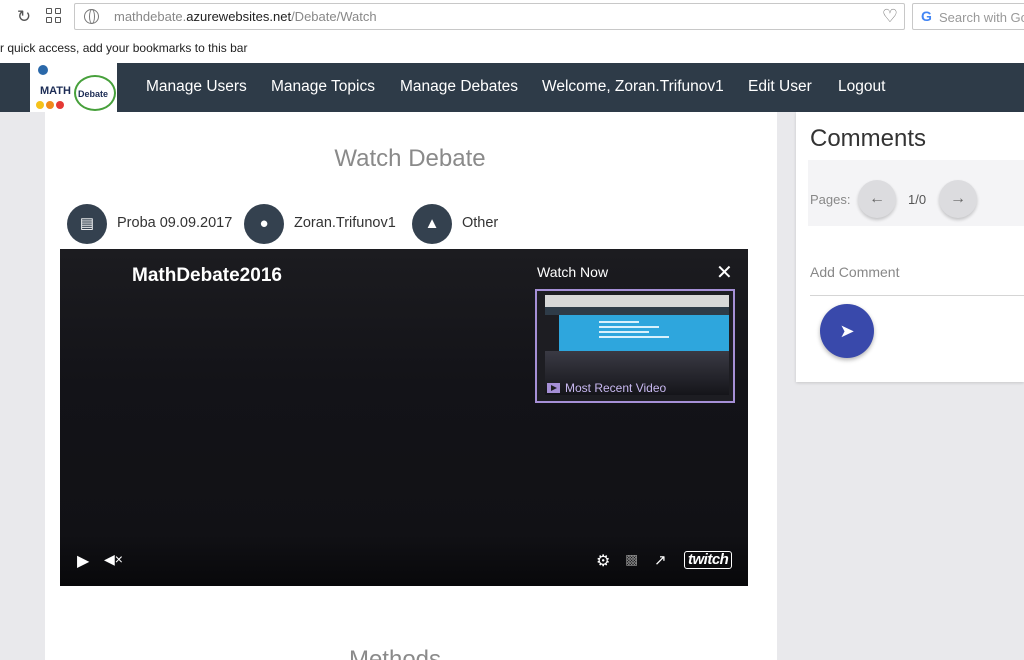 The image size is (1024, 660). I want to click on nav-manage-topics: Manage Topics, so click(323, 87).